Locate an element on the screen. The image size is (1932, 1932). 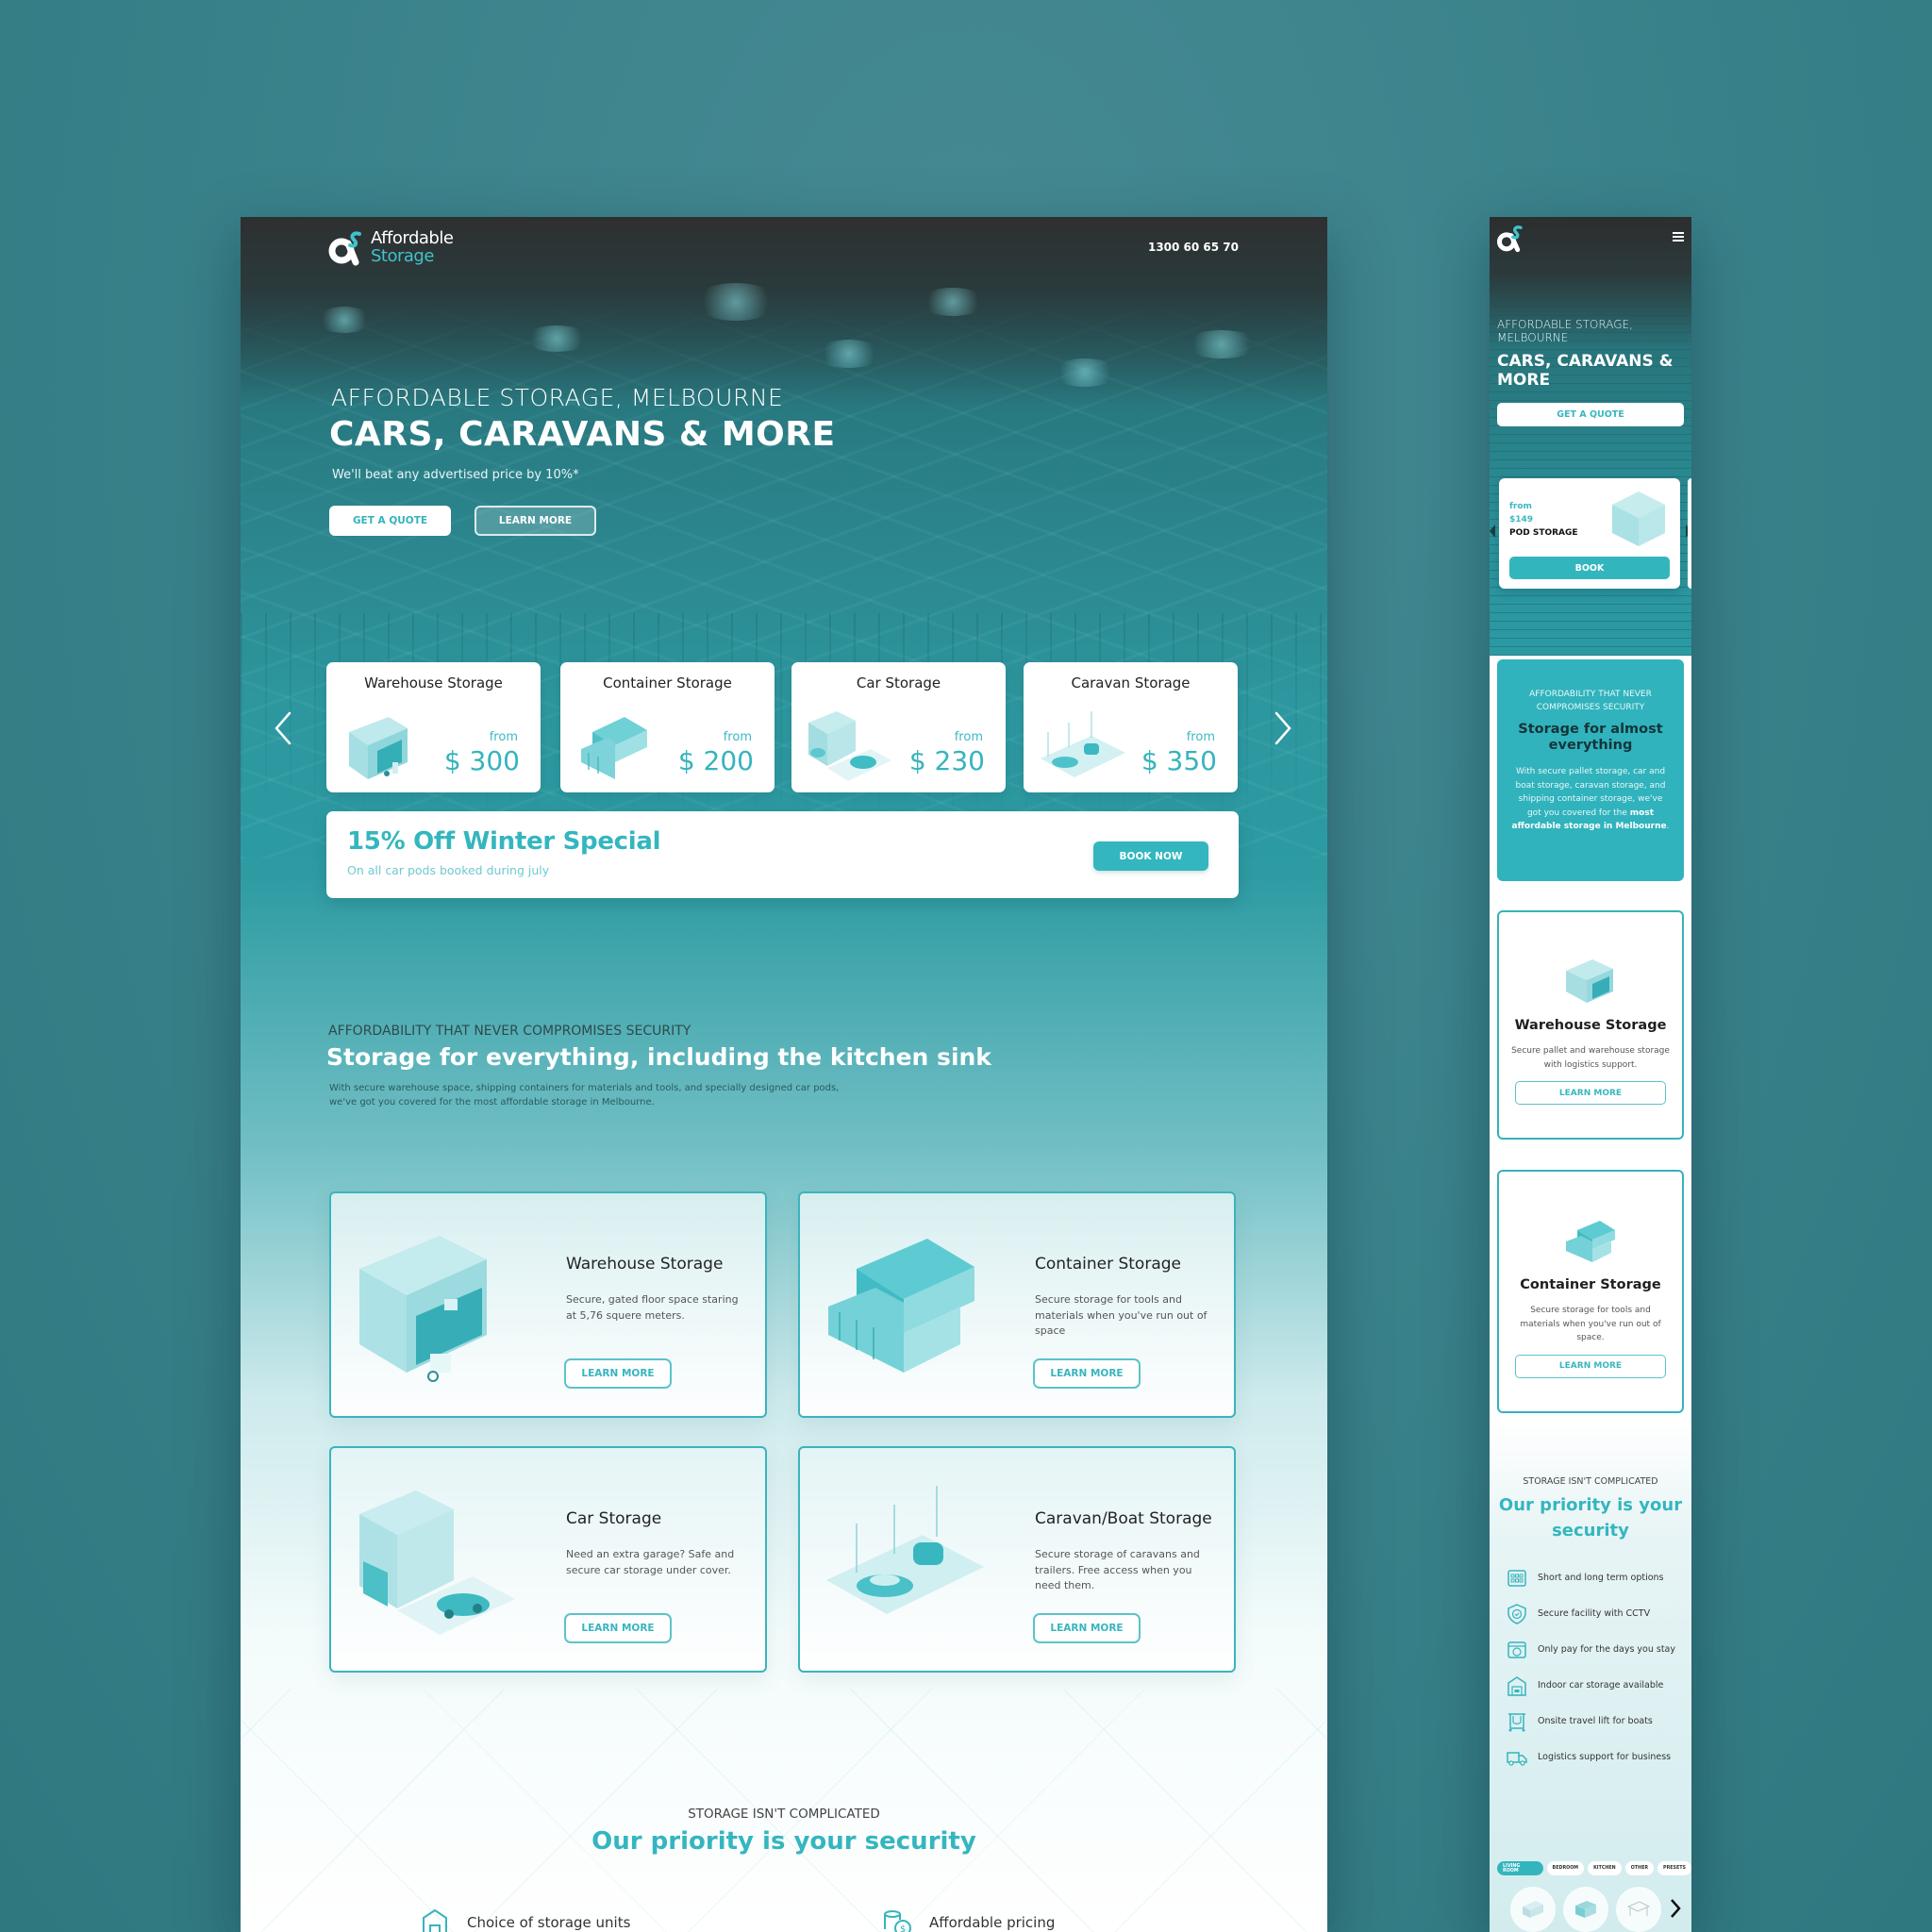
dollar-calendar-icon is located at coordinates (1517, 1650).